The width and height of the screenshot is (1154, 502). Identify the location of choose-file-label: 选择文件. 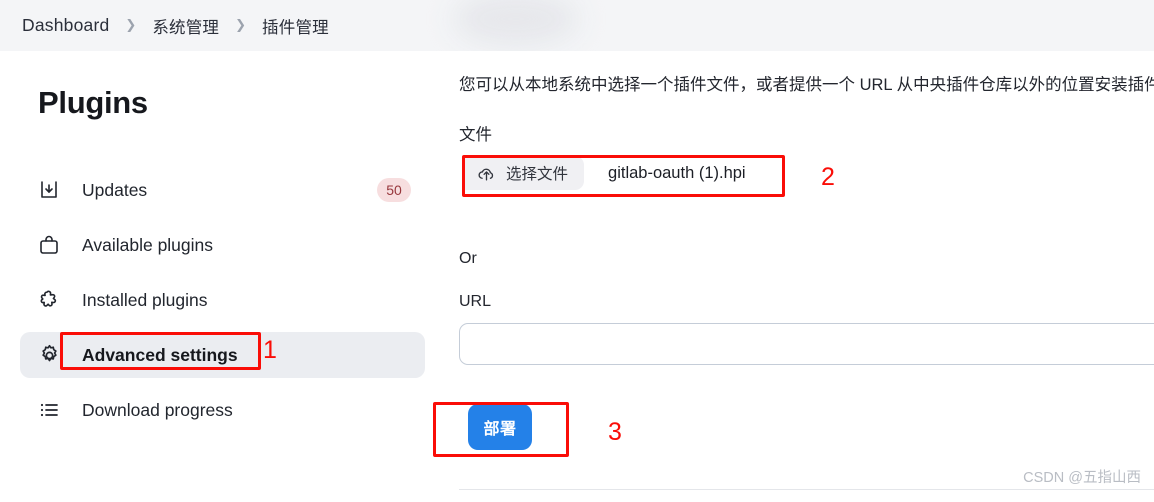
(537, 174).